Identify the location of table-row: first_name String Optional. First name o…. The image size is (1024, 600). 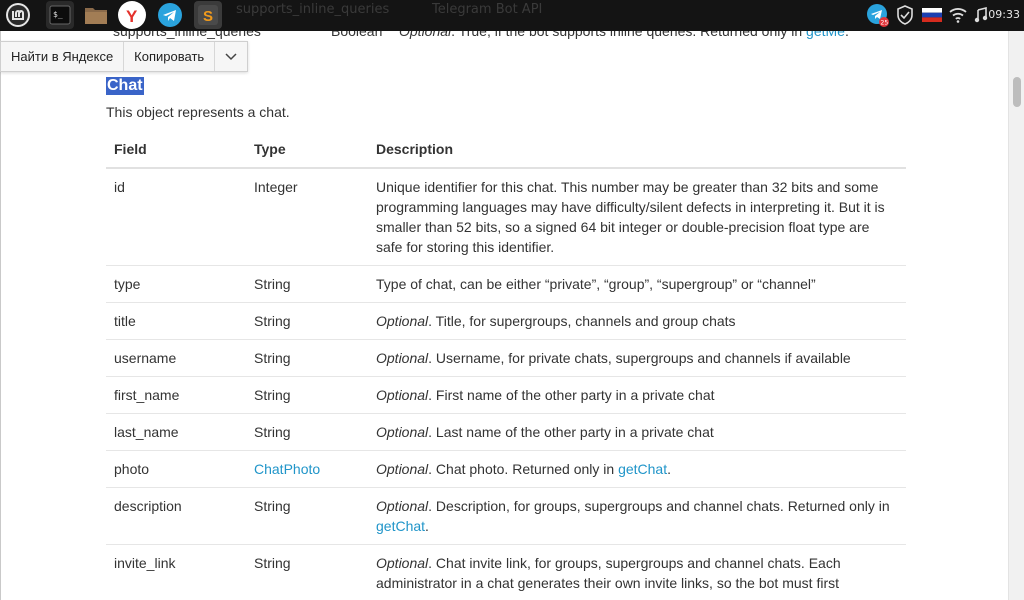
(506, 395).